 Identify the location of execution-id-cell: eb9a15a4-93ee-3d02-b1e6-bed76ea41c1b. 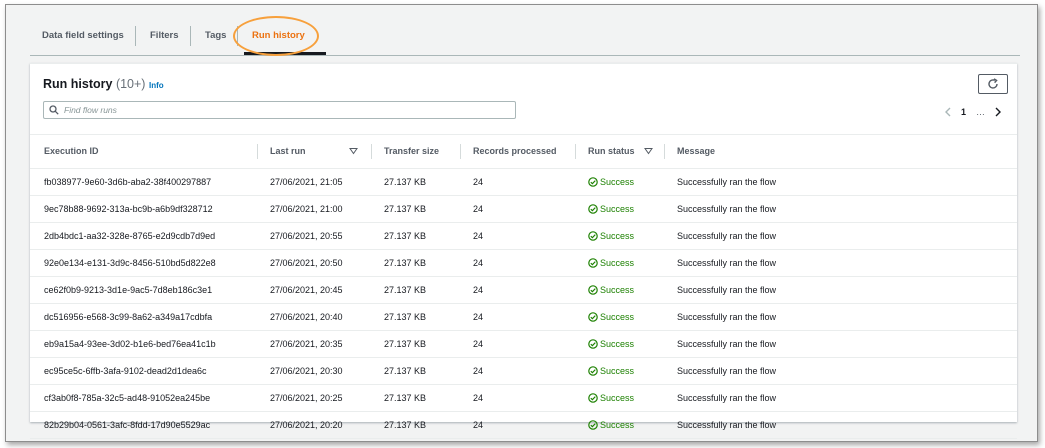
(130, 344).